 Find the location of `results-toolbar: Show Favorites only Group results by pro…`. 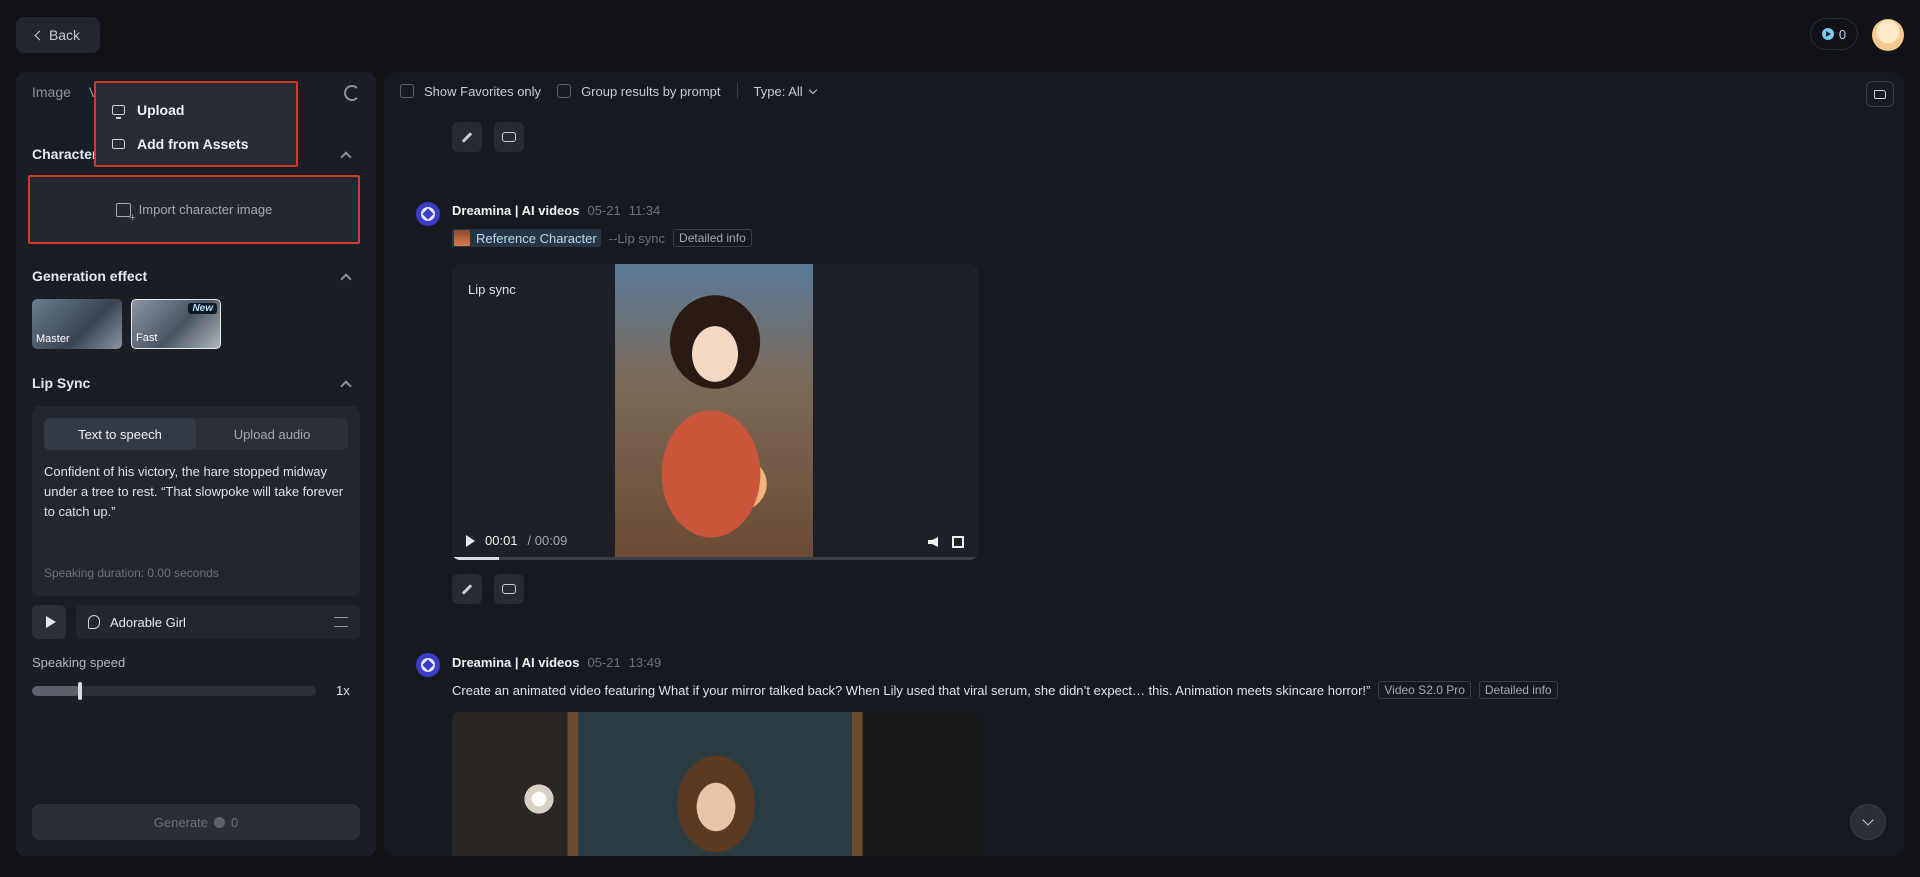

results-toolbar: Show Favorites only Group results by pro… is located at coordinates (608, 91).